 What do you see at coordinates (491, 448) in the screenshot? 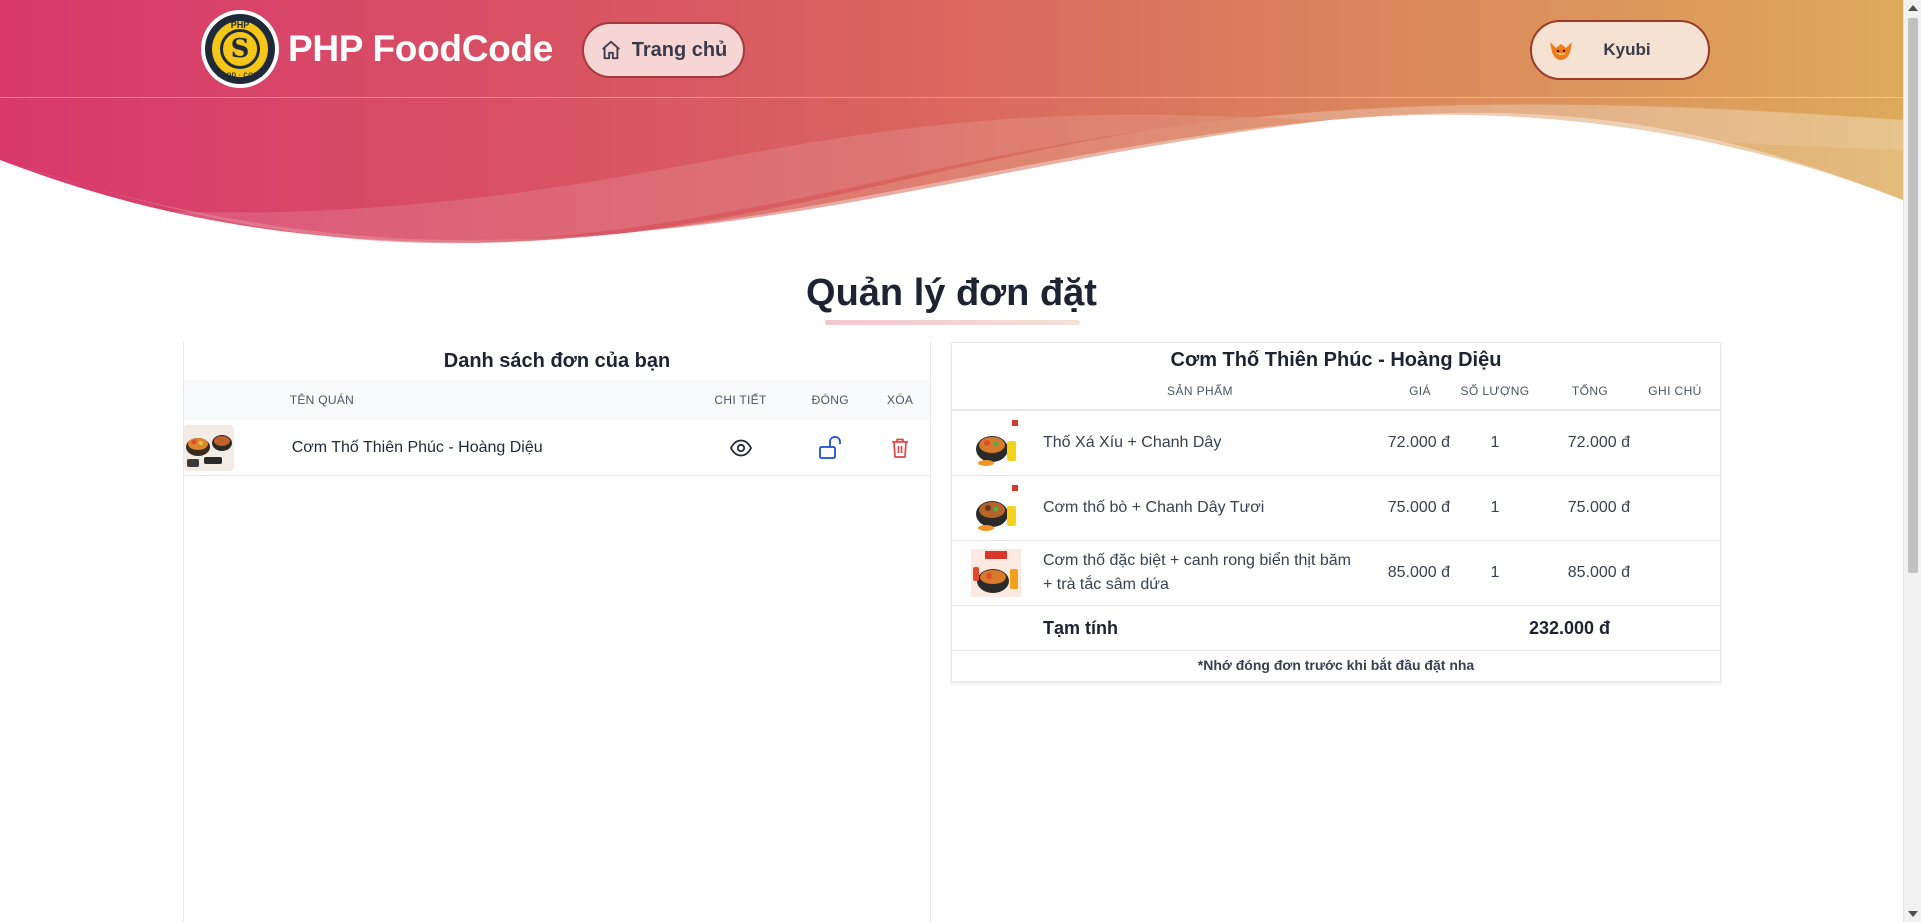
I see `restaurant-name: Cơm Thố Thiên Phúc - Hoàng Diệu` at bounding box center [491, 448].